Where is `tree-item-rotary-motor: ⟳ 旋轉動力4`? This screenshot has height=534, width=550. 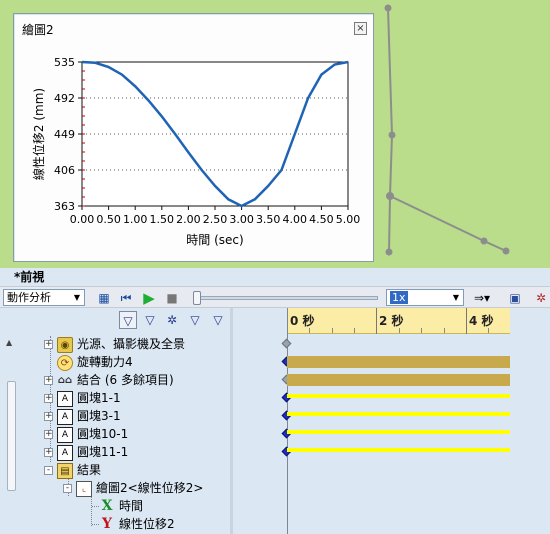 tree-item-rotary-motor: ⟳ 旋轉動力4 is located at coordinates (95, 362).